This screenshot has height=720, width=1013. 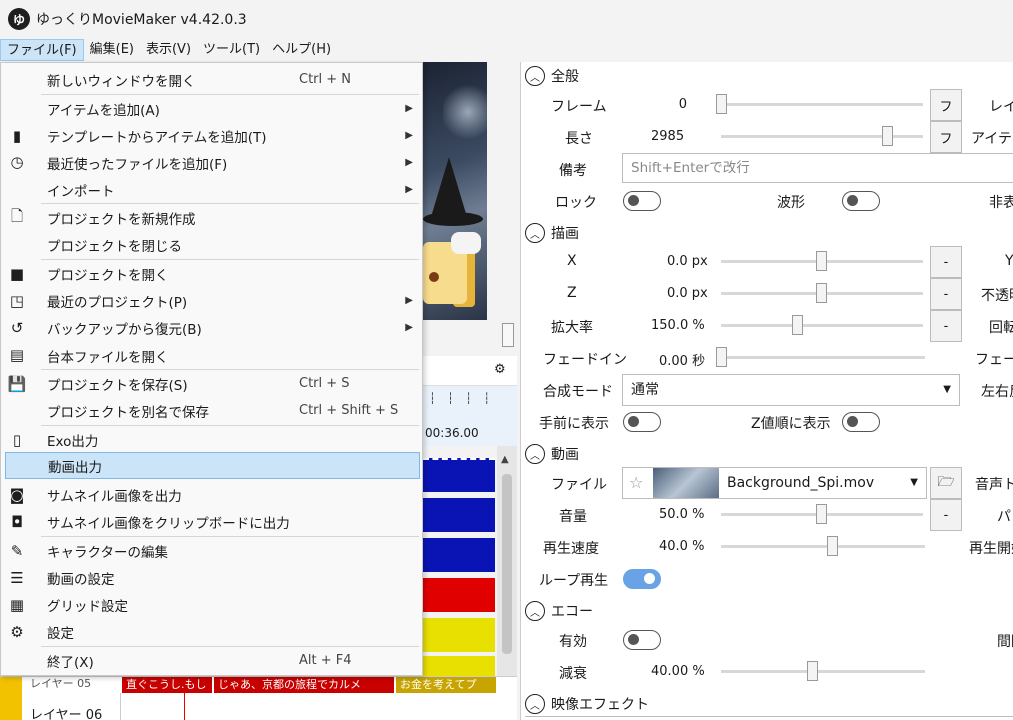 What do you see at coordinates (587, 704) in the screenshot?
I see `section-video-effects: ︿ 映像エフェクト` at bounding box center [587, 704].